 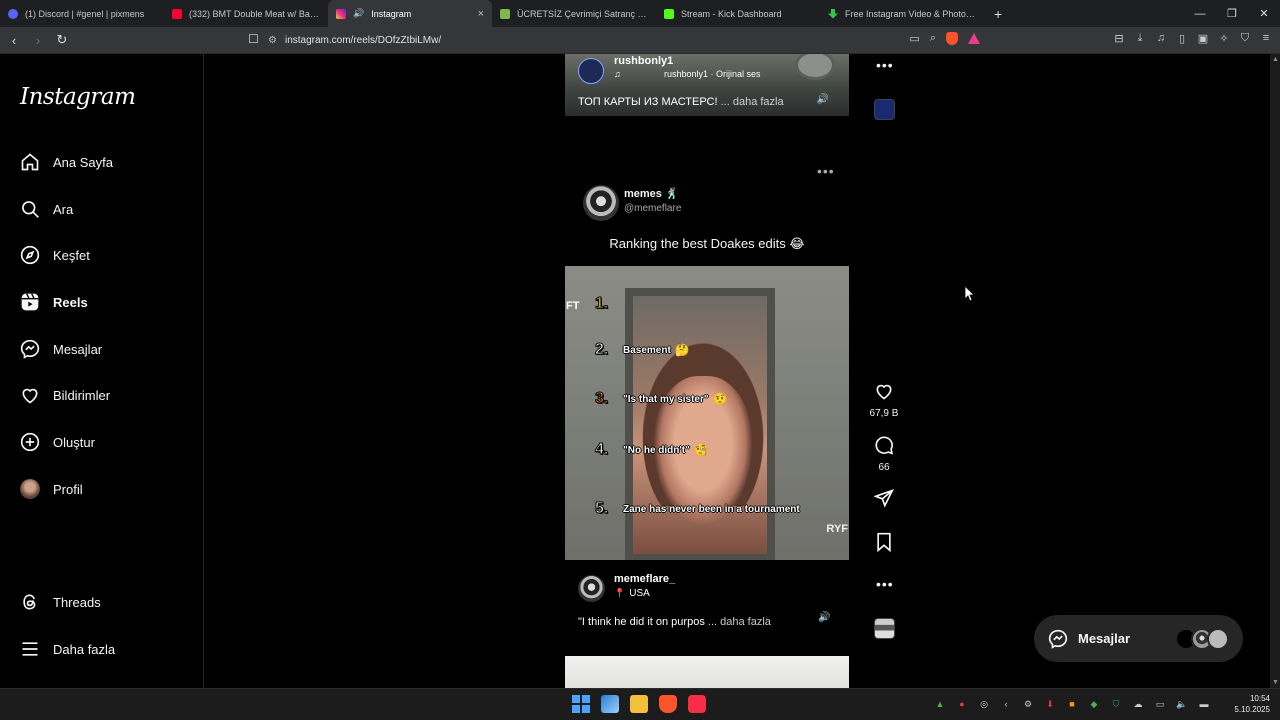 I want to click on reel-username: memeflare_, so click(x=644, y=579).